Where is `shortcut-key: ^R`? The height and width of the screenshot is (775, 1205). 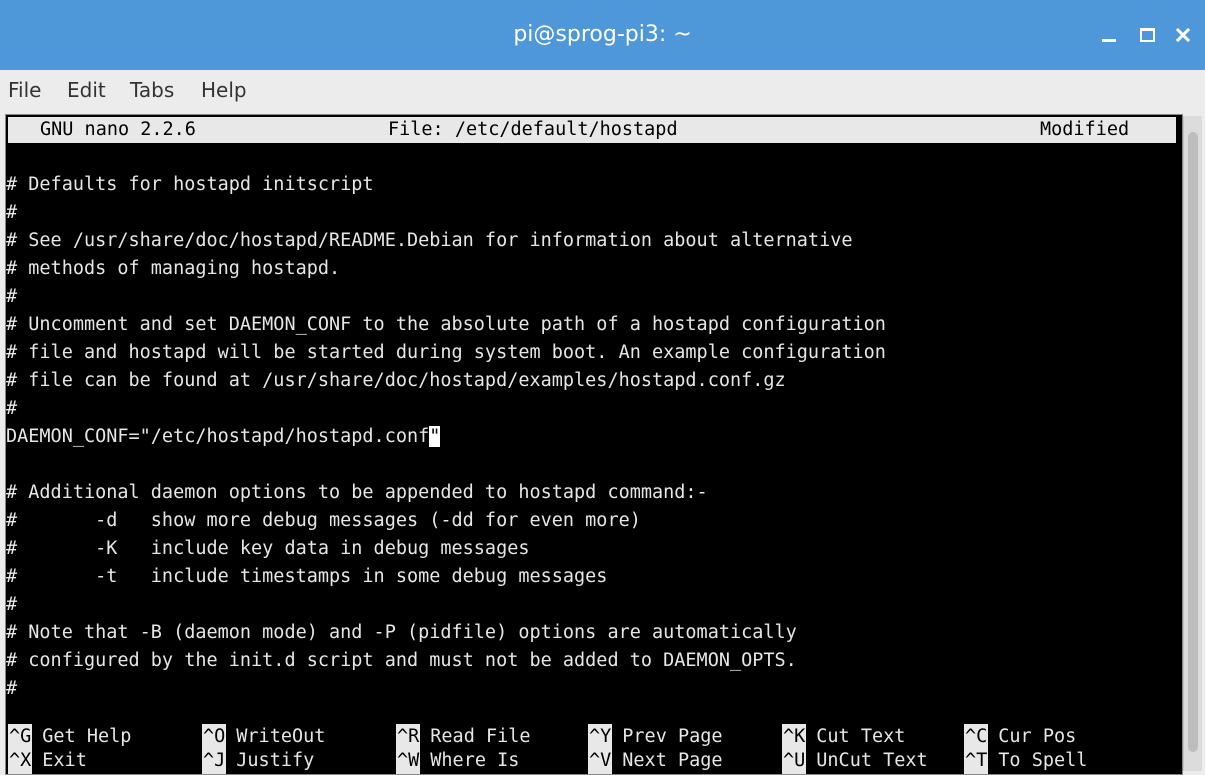
shortcut-key: ^R is located at coordinates (408, 737).